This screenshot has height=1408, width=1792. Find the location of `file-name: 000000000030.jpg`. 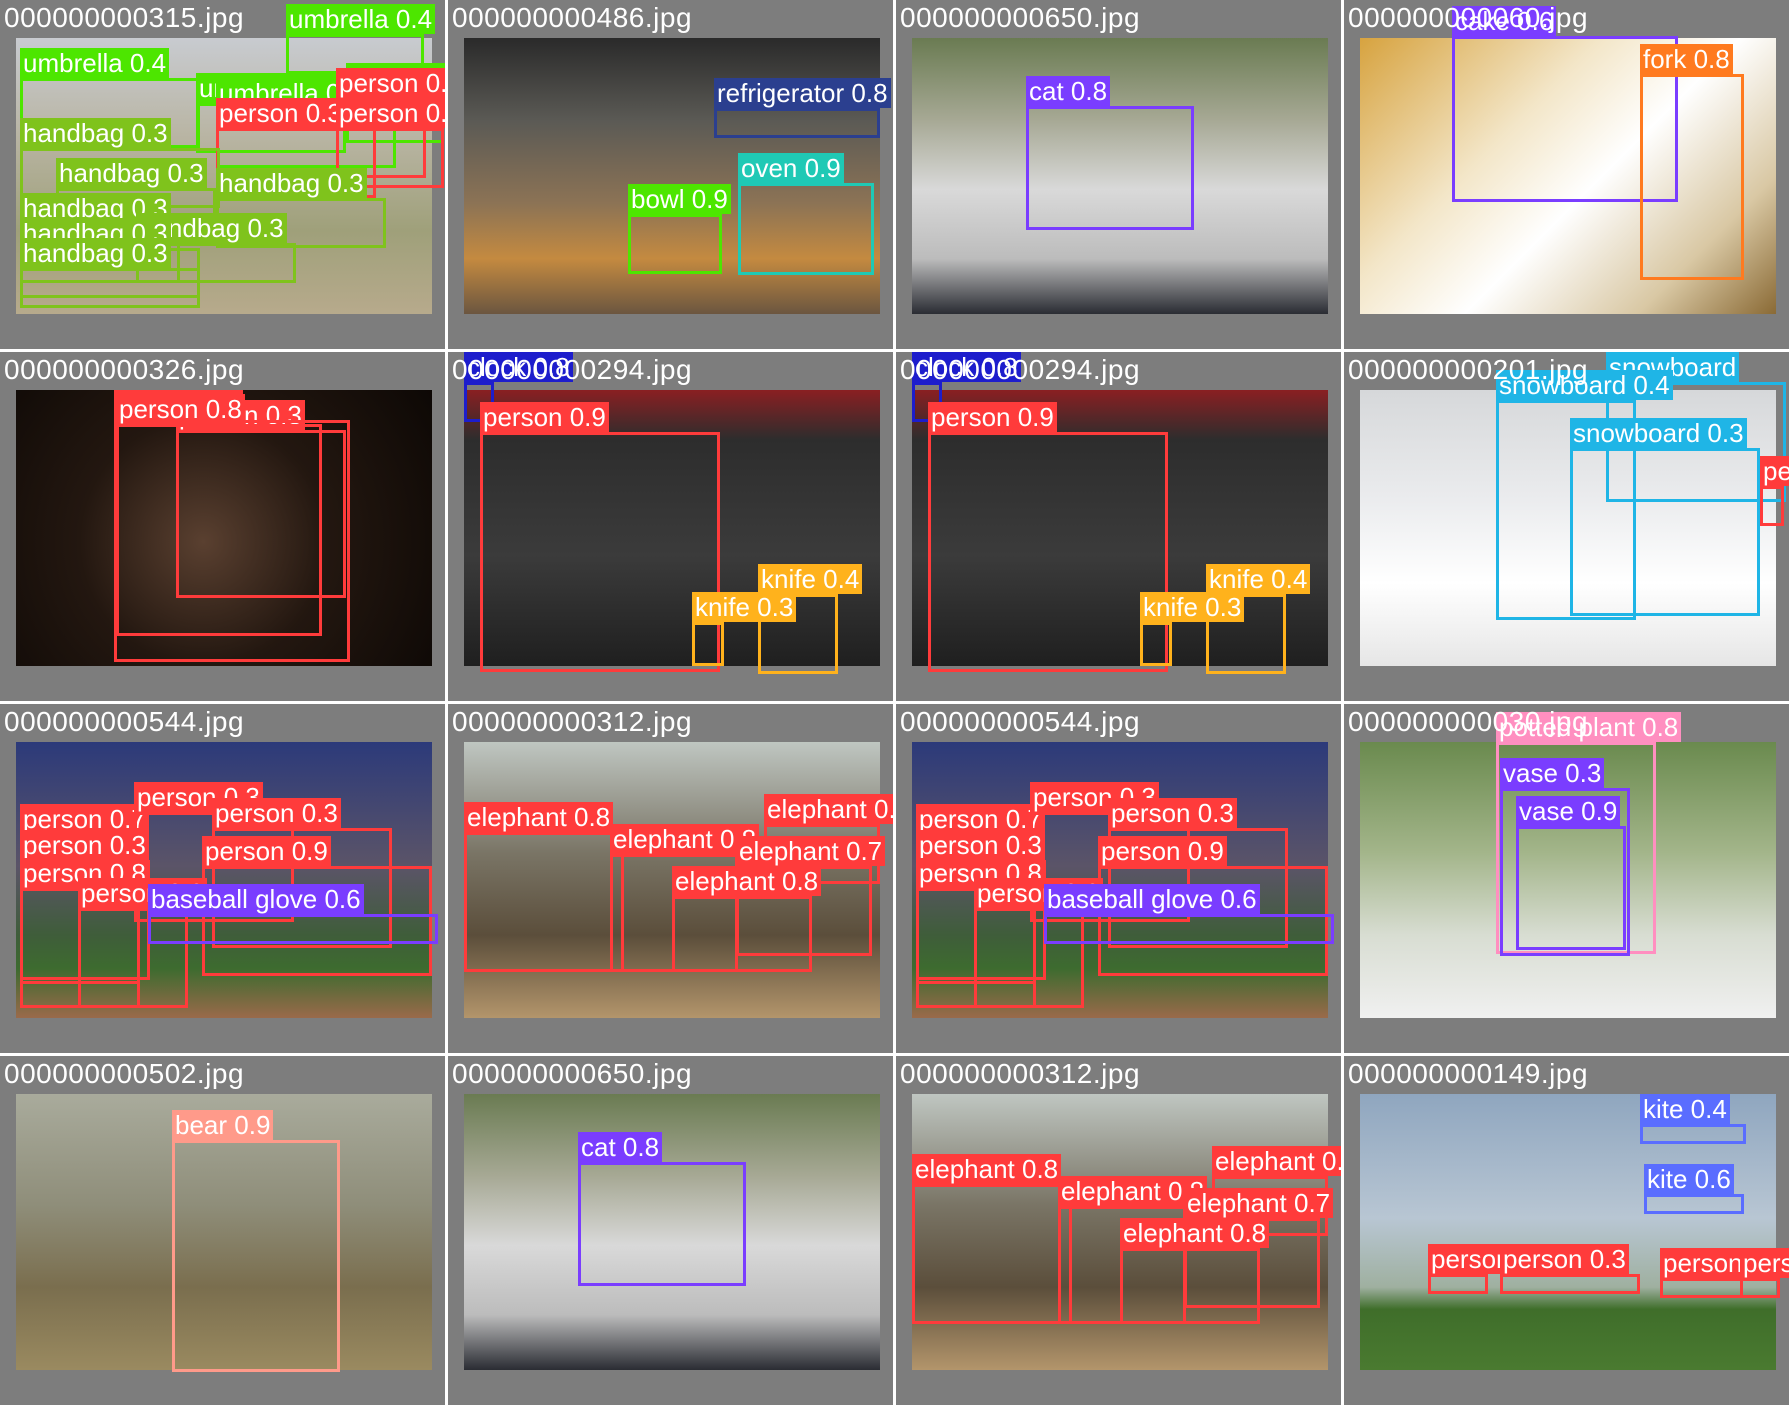

file-name: 000000000030.jpg is located at coordinates (1468, 721).